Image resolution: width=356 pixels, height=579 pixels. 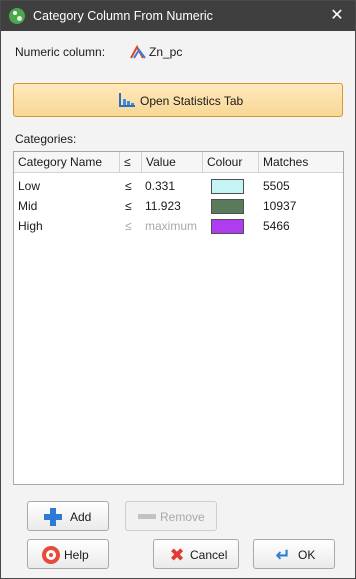 I want to click on header-colour: Colour, so click(x=231, y=162).